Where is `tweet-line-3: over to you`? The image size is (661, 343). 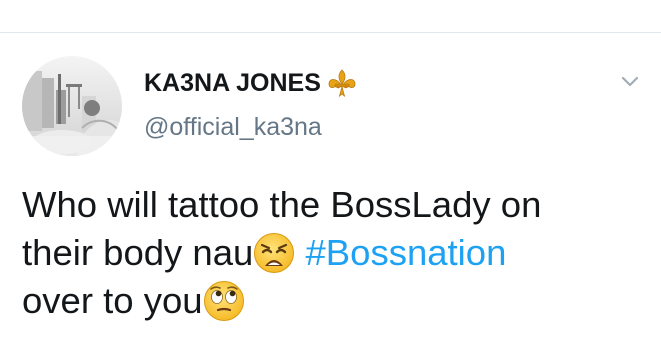
tweet-line-3: over to you is located at coordinates (337, 301).